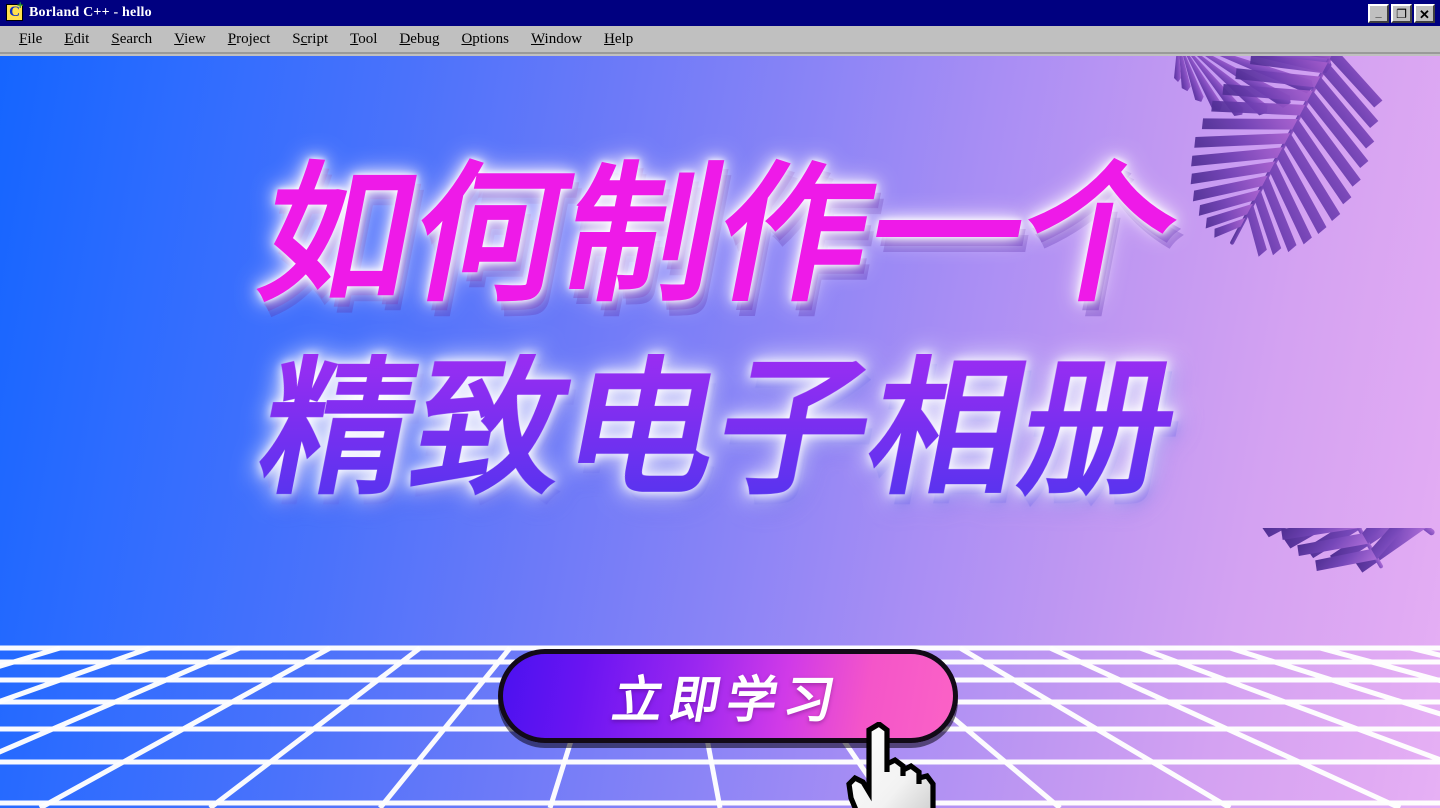  I want to click on menu-item-window: Window, so click(556, 39).